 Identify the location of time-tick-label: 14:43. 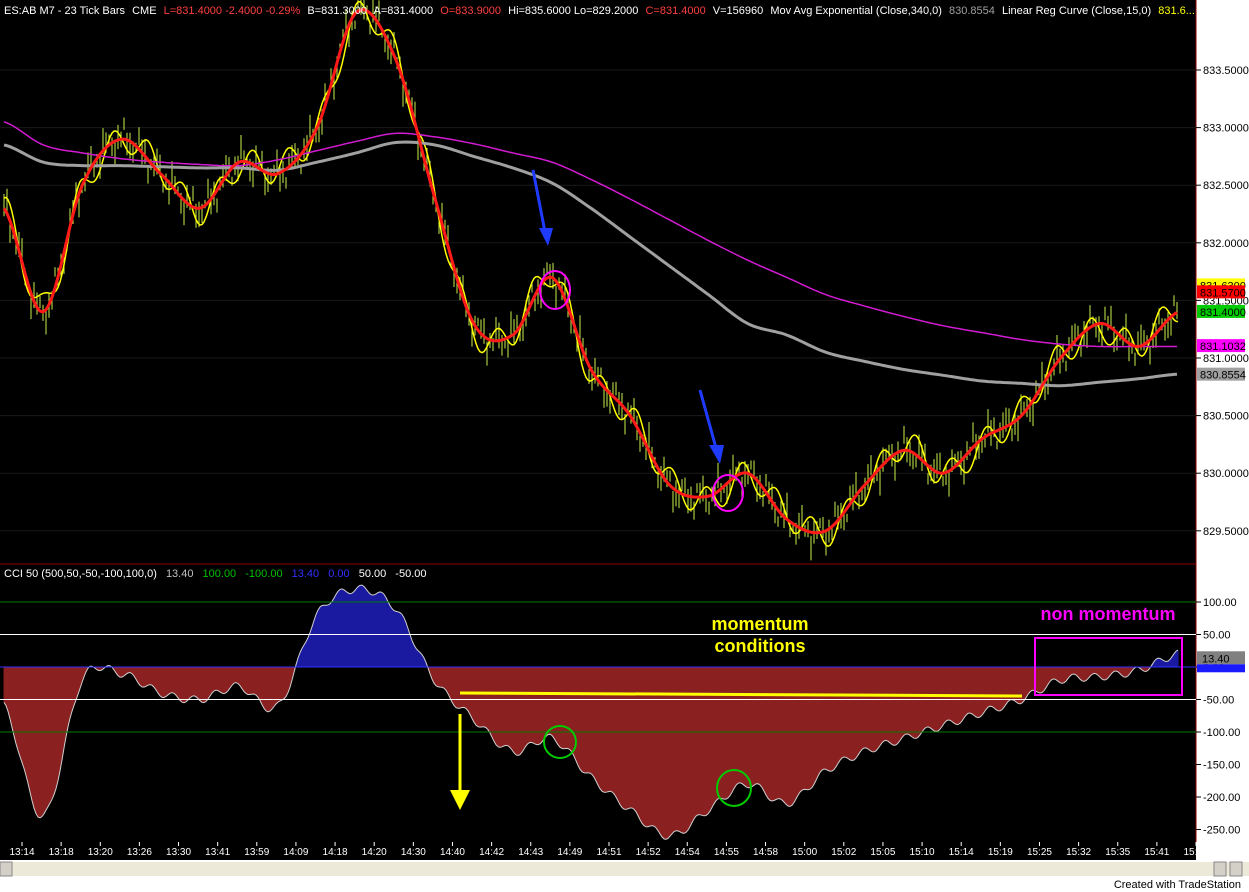
(530, 852).